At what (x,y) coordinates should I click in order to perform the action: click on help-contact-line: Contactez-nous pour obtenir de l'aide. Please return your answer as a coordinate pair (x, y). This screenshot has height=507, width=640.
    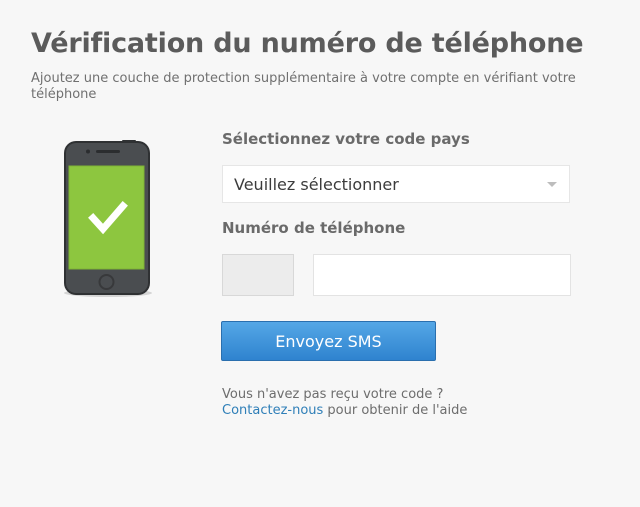
    Looking at the image, I should click on (344, 411).